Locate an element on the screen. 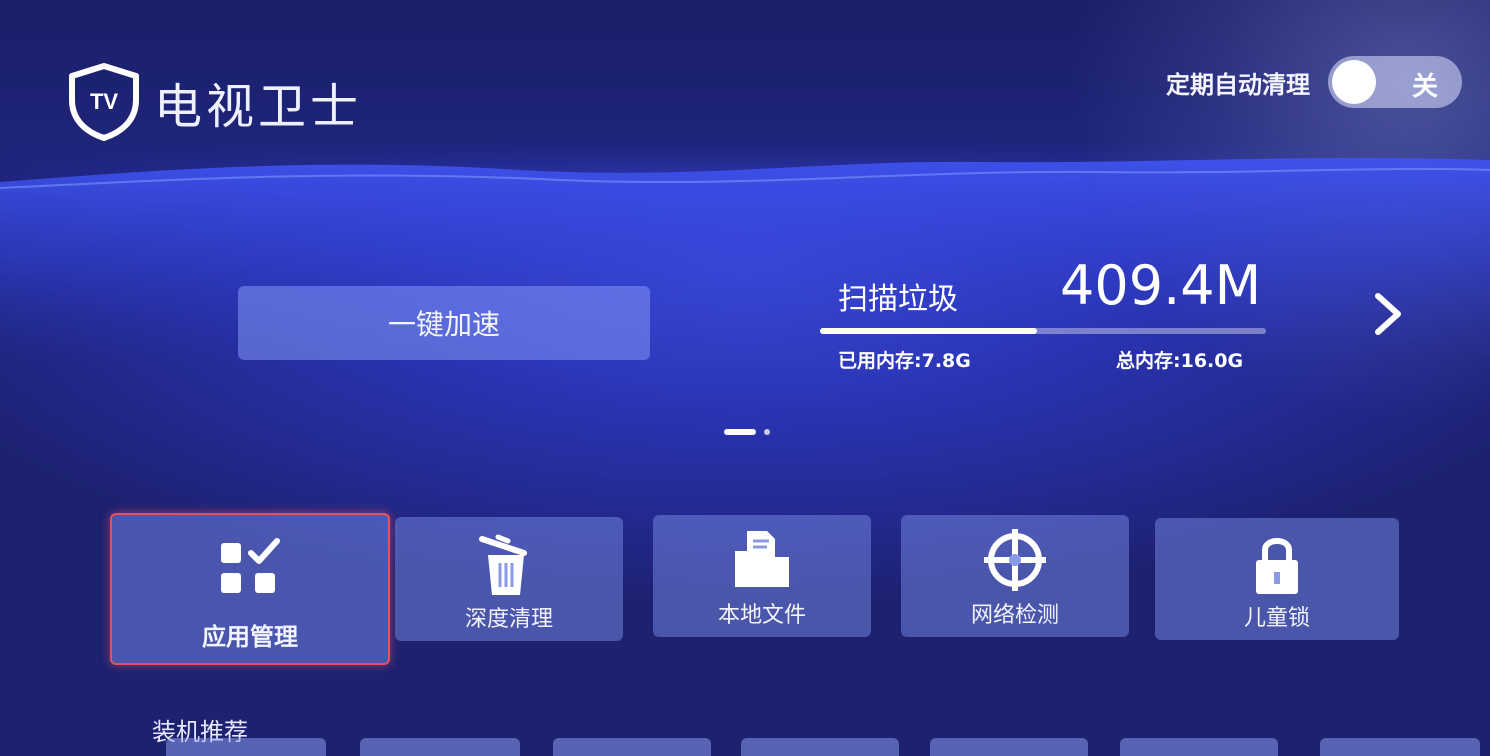  tool-local-files: 本地文件 is located at coordinates (762, 576).